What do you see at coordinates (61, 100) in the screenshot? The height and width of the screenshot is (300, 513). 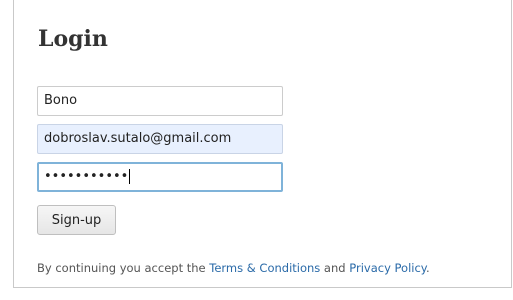 I see `name-field-value: Bono` at bounding box center [61, 100].